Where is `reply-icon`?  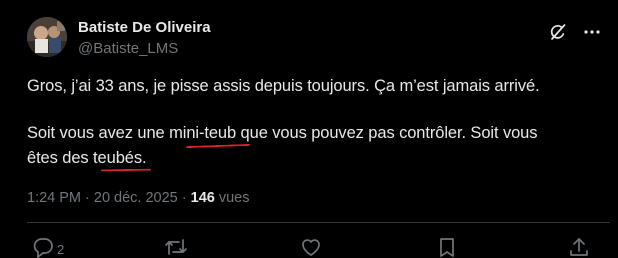 reply-icon is located at coordinates (43, 247).